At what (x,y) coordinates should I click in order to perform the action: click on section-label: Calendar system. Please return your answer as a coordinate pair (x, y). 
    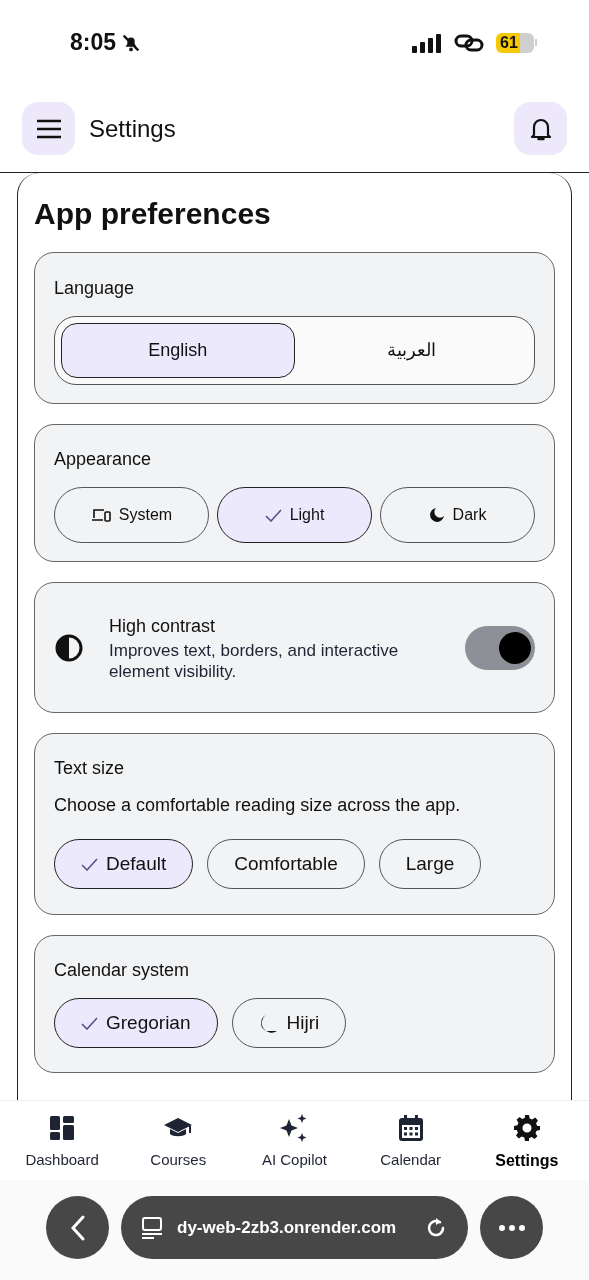
    Looking at the image, I should click on (122, 970).